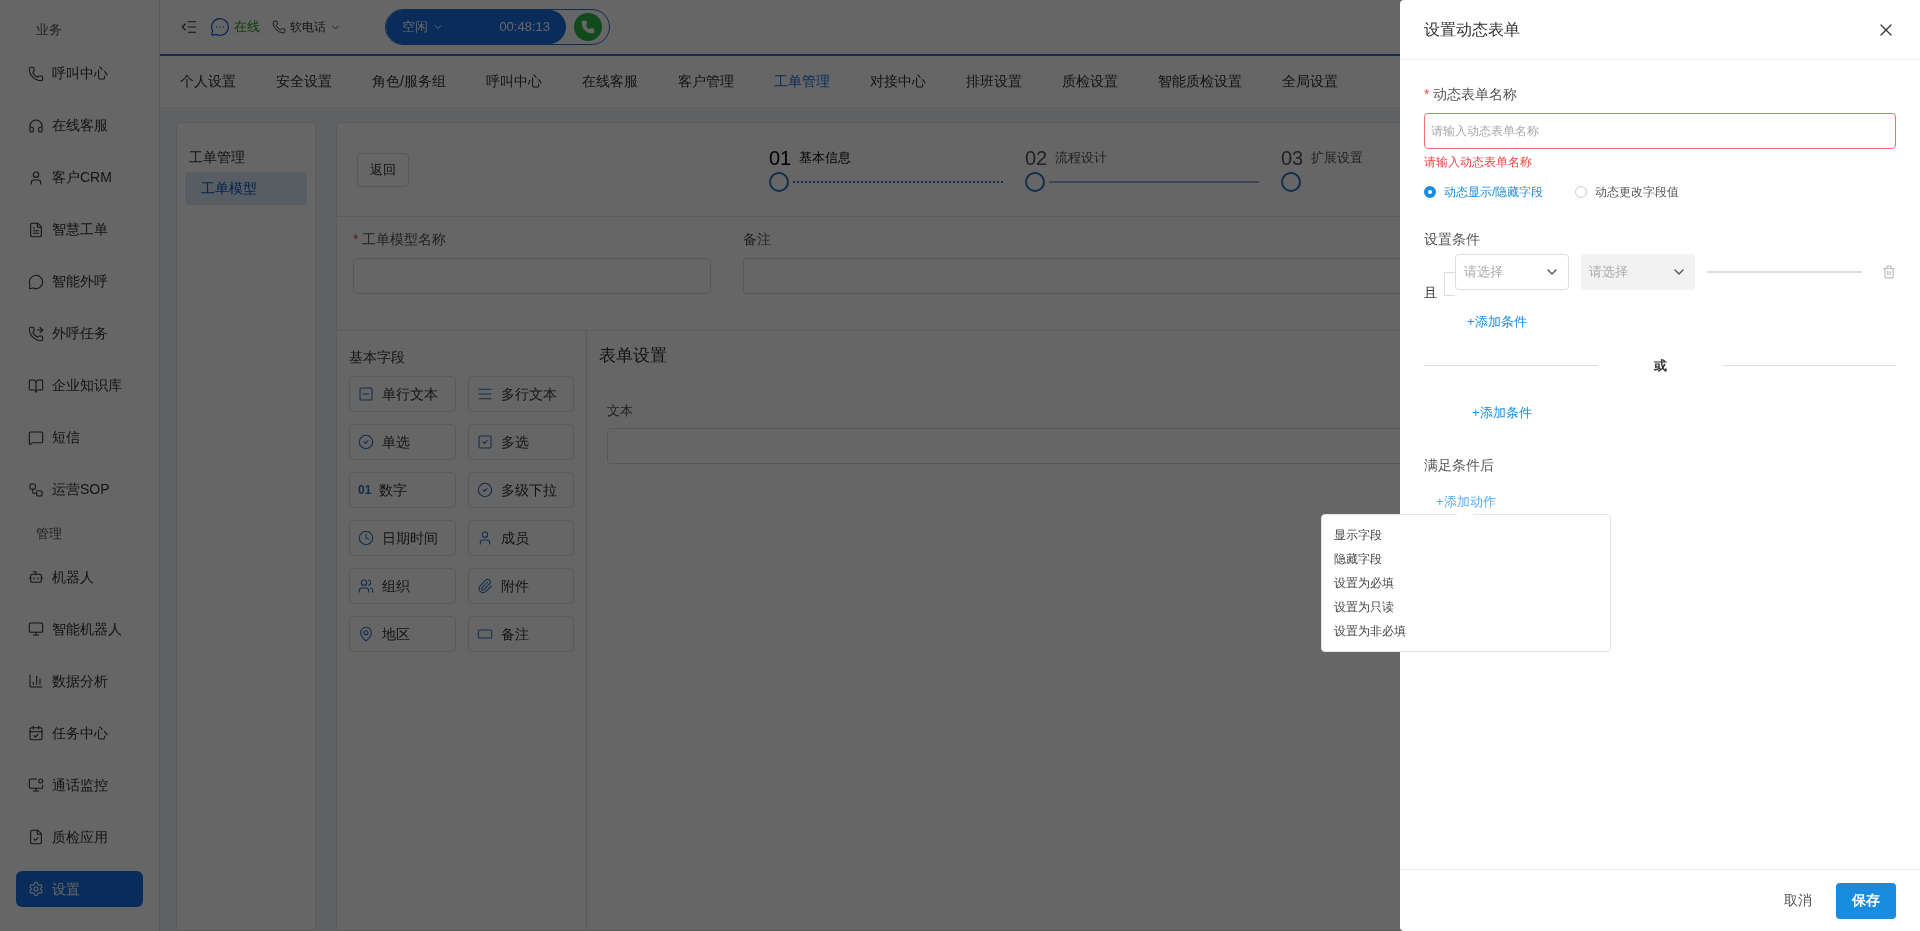  Describe the element at coordinates (79, 229) in the screenshot. I see `sidebar-item: 智慧工单` at that location.